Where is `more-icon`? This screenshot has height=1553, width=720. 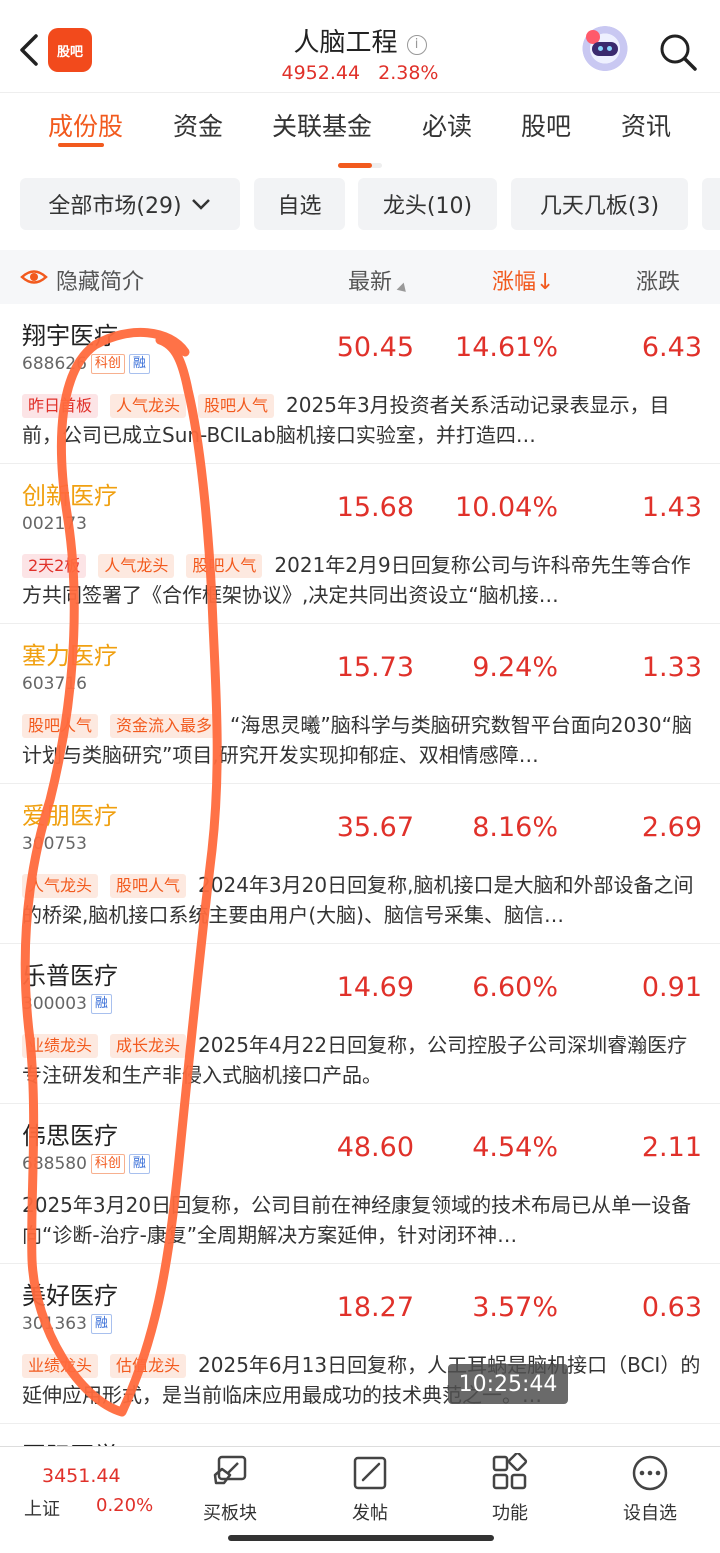
more-icon is located at coordinates (650, 1473).